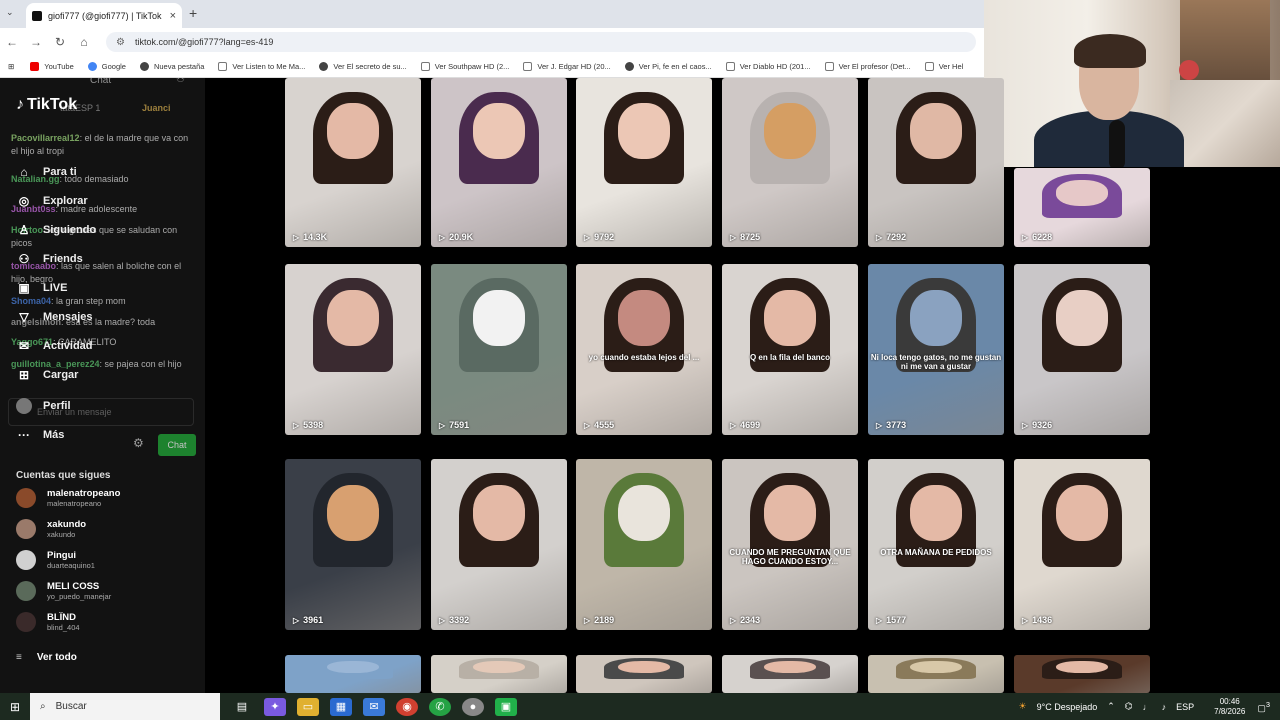 Image resolution: width=1280 pixels, height=720 pixels. Describe the element at coordinates (499, 349) in the screenshot. I see `video-thumbnail: ▷ 7591` at that location.